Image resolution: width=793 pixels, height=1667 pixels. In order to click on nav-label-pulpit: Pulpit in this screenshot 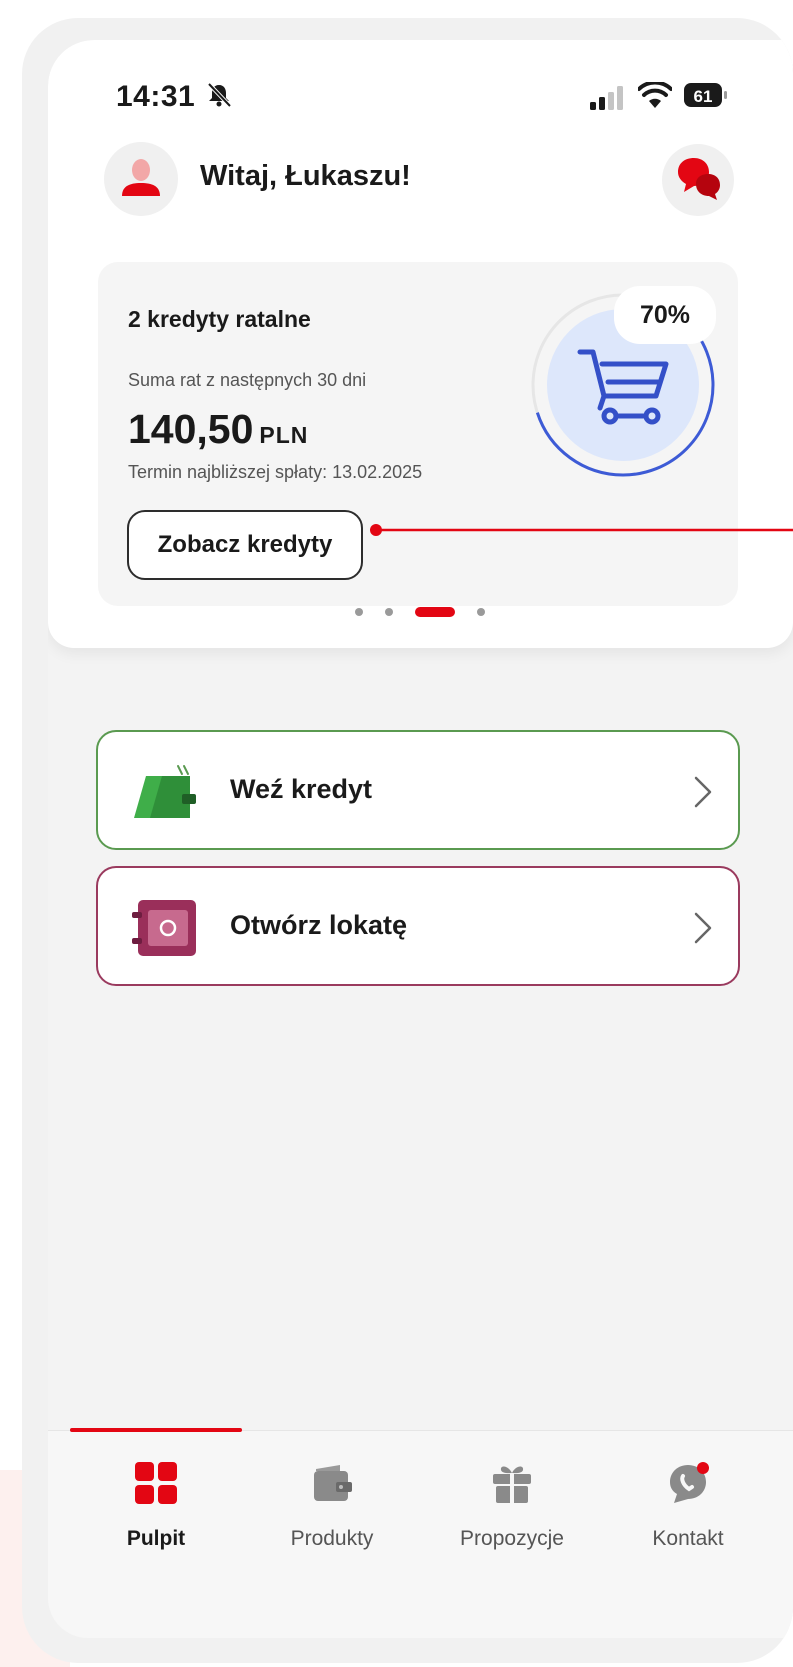, I will do `click(156, 1538)`.